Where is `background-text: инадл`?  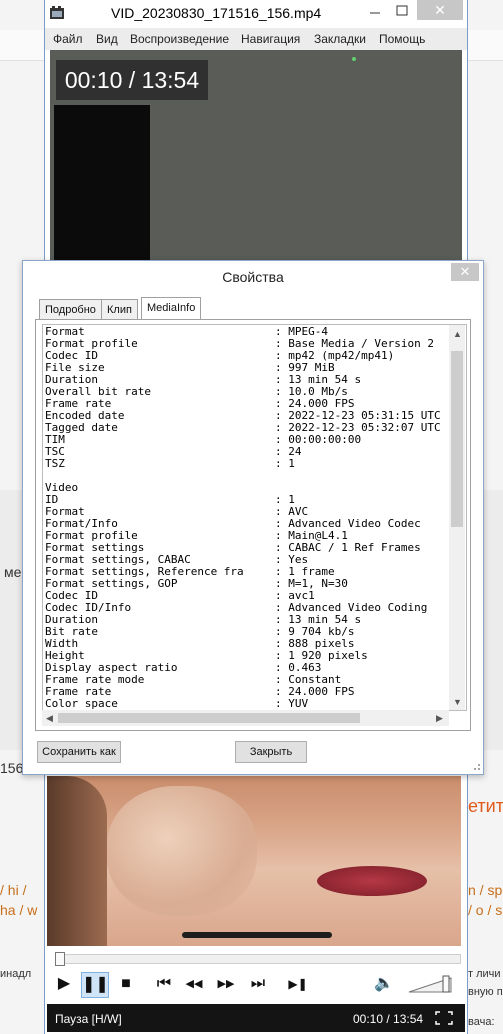
background-text: инадл is located at coordinates (16, 974).